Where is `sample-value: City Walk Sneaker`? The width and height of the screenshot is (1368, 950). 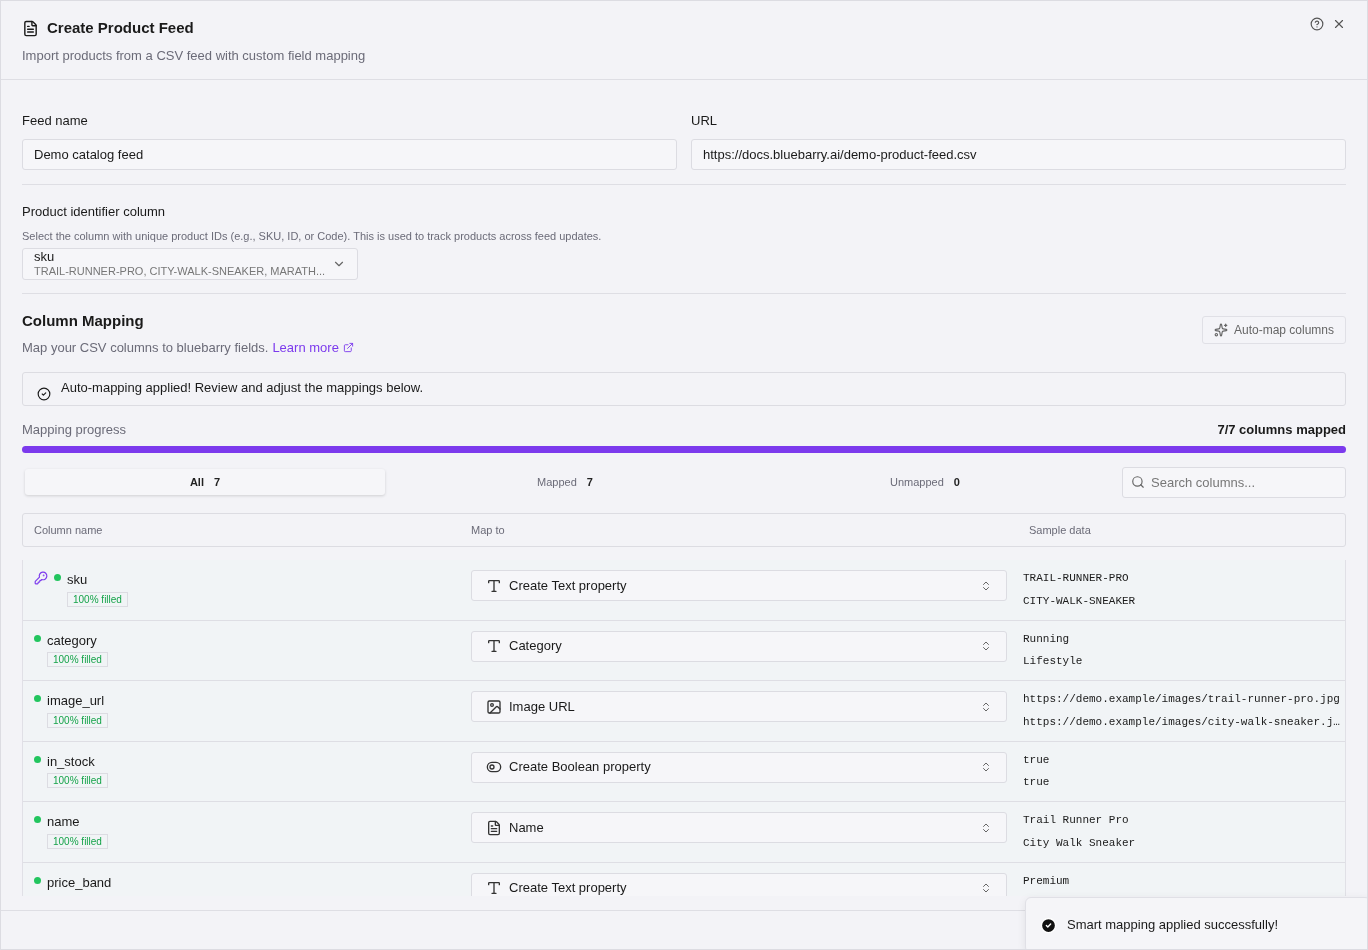 sample-value: City Walk Sneaker is located at coordinates (1080, 843).